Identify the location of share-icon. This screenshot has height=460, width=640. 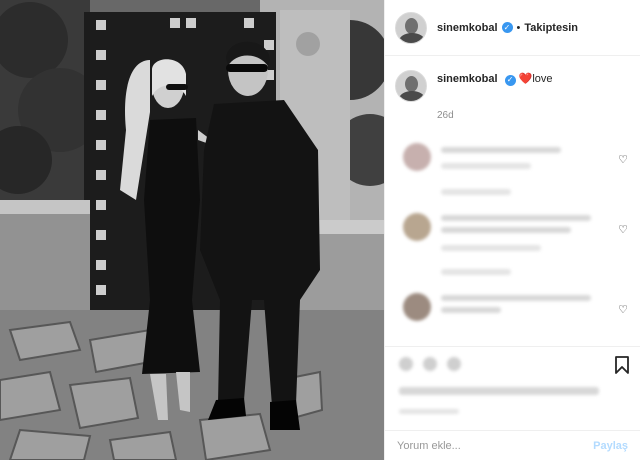
(454, 364).